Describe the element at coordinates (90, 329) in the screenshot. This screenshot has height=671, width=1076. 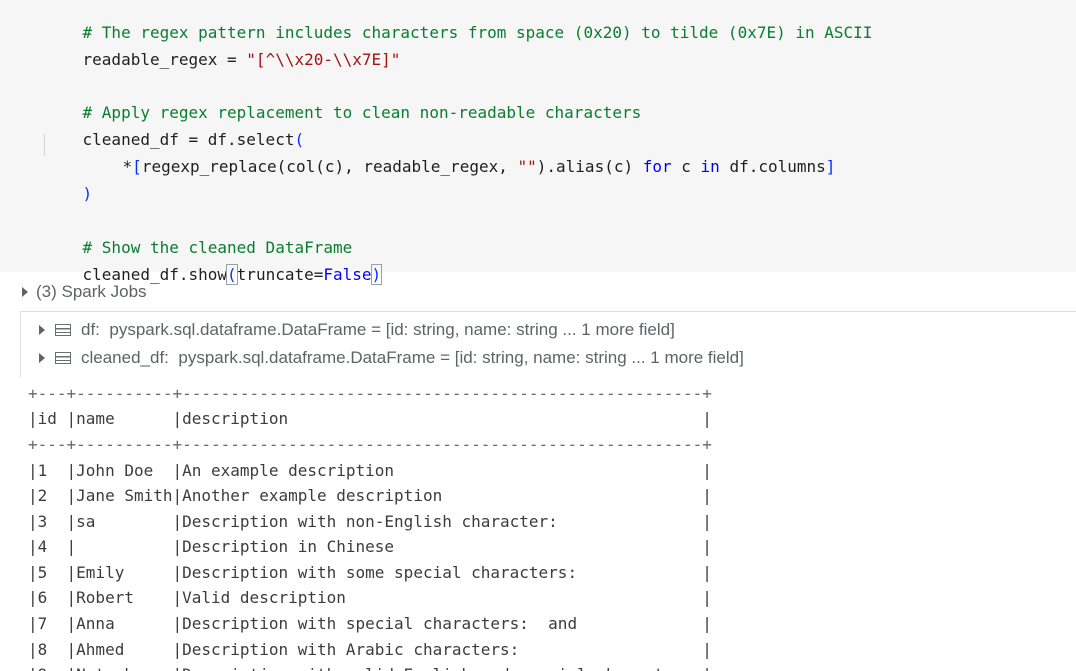
I see `variable-name: df:` at that location.